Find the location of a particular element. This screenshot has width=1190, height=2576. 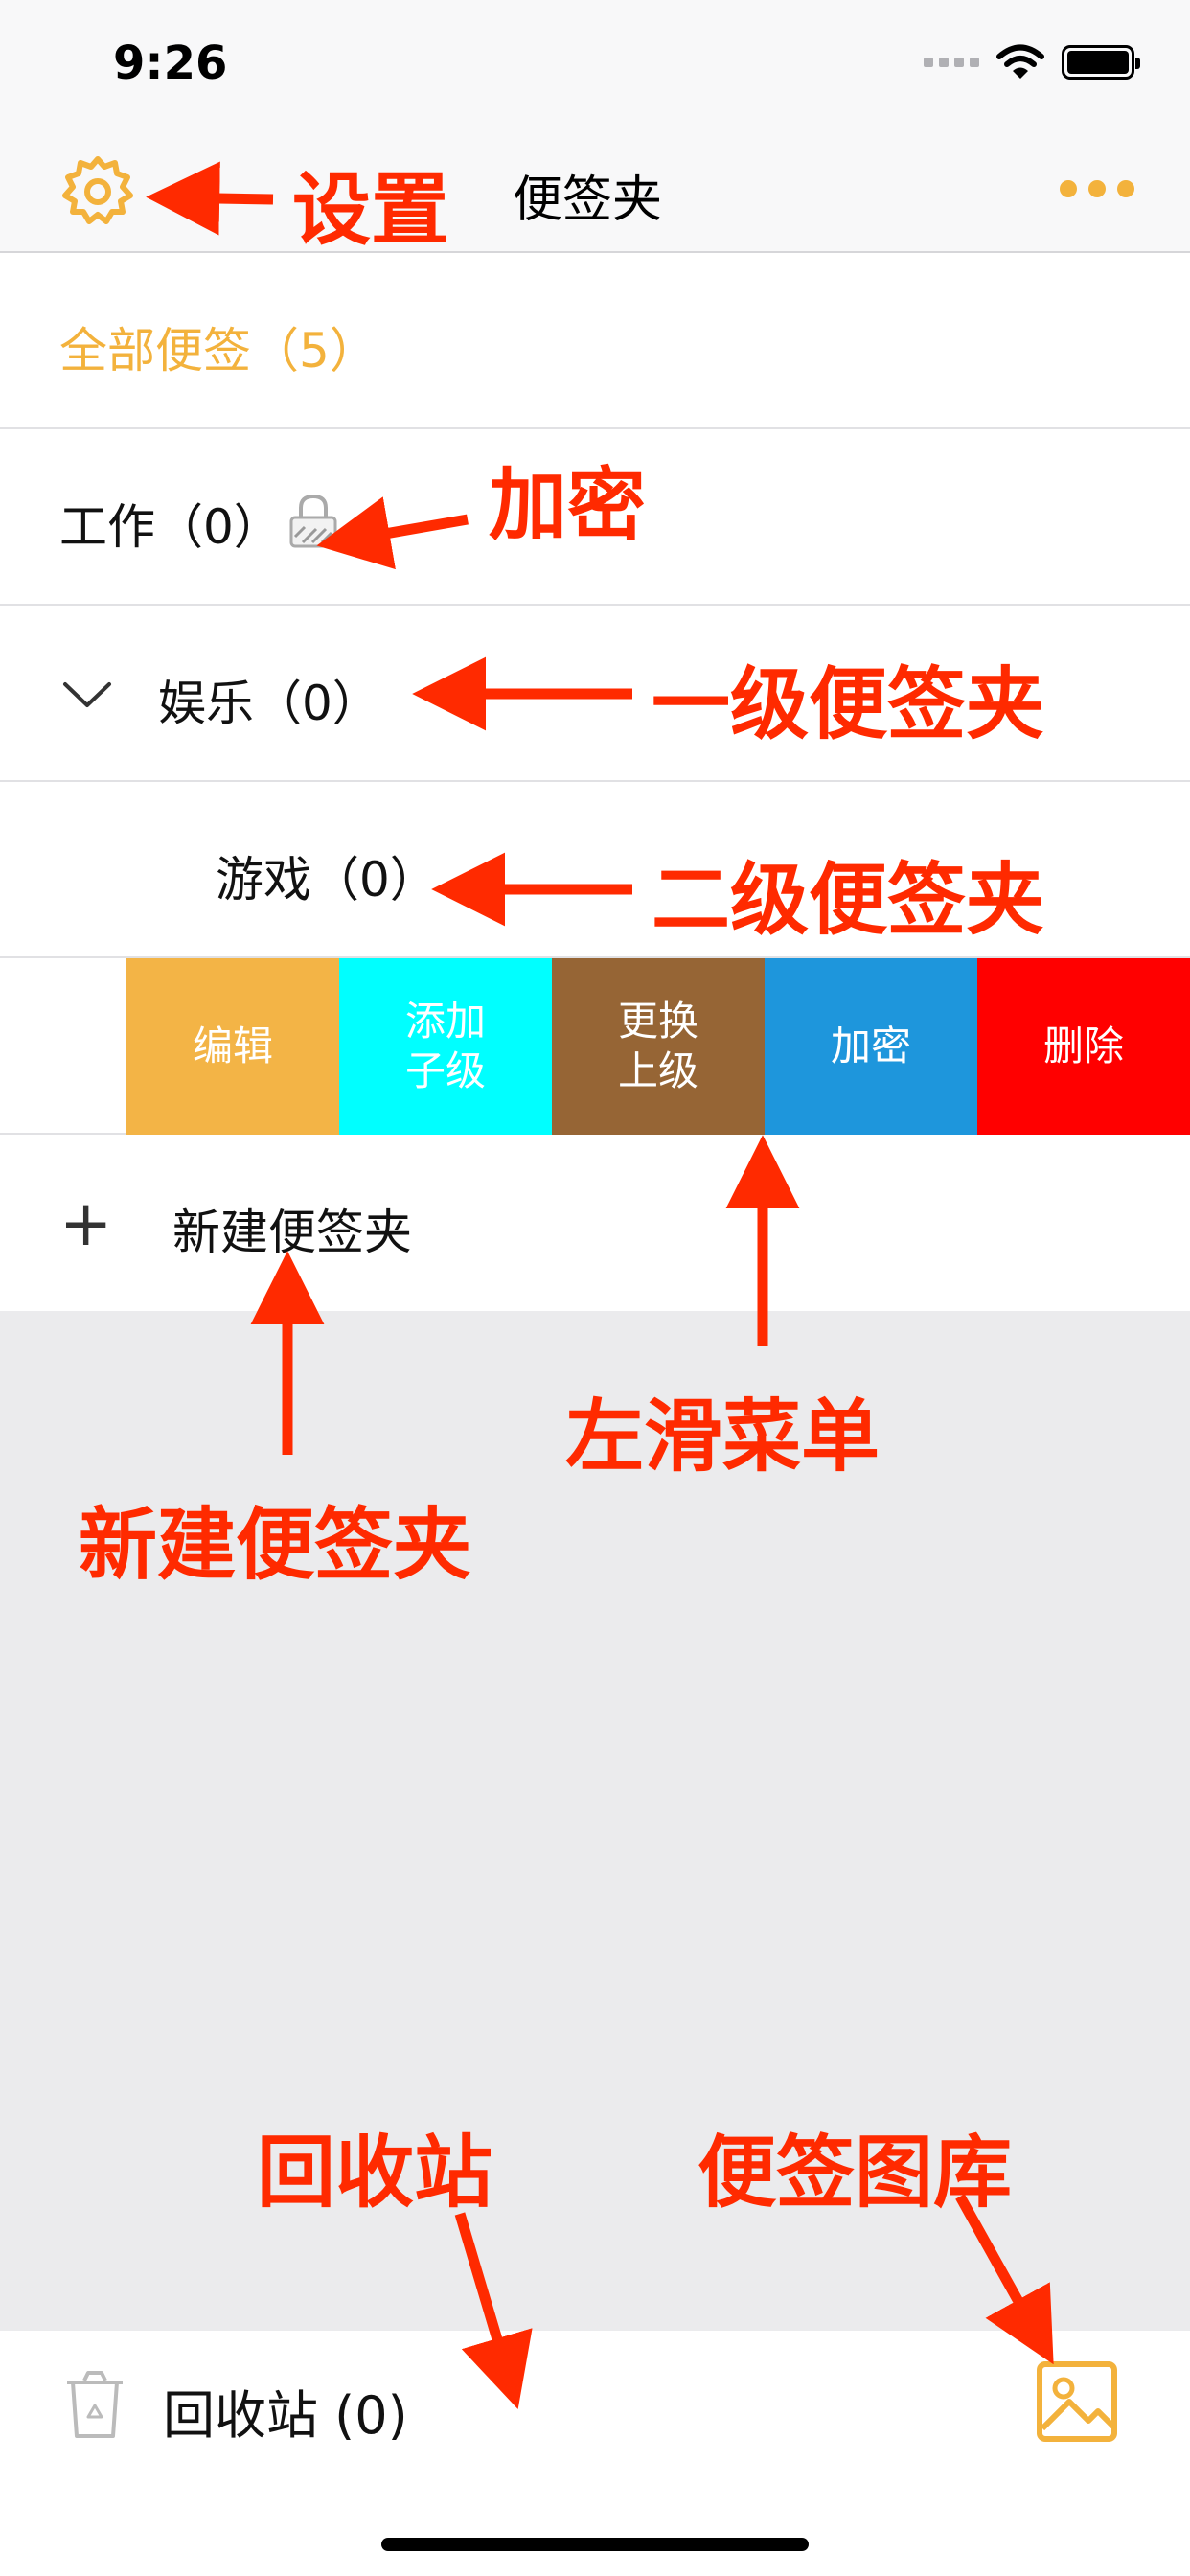

add-child-button: 添加子级 is located at coordinates (445, 1046).